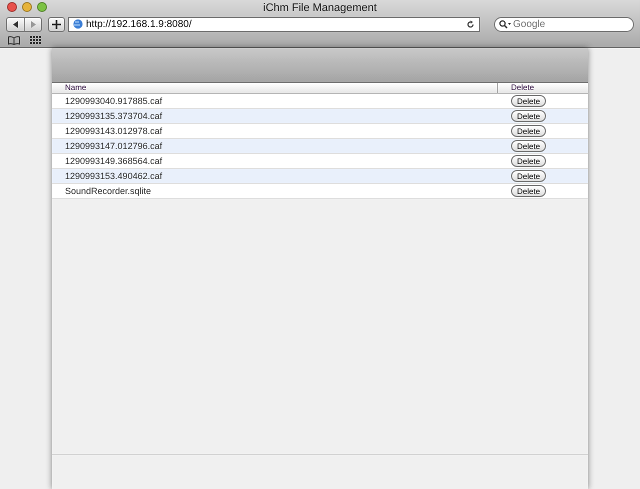 Image resolution: width=640 pixels, height=489 pixels. I want to click on file-name: SoundRecorder.sqlite, so click(108, 191).